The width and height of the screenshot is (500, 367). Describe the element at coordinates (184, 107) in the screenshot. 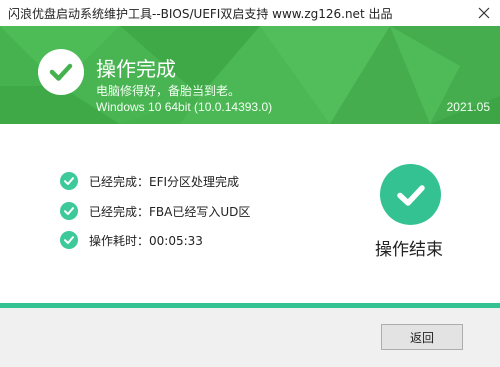

I see `os-info: Windows 10 64bit (10.0.14393.0)` at that location.